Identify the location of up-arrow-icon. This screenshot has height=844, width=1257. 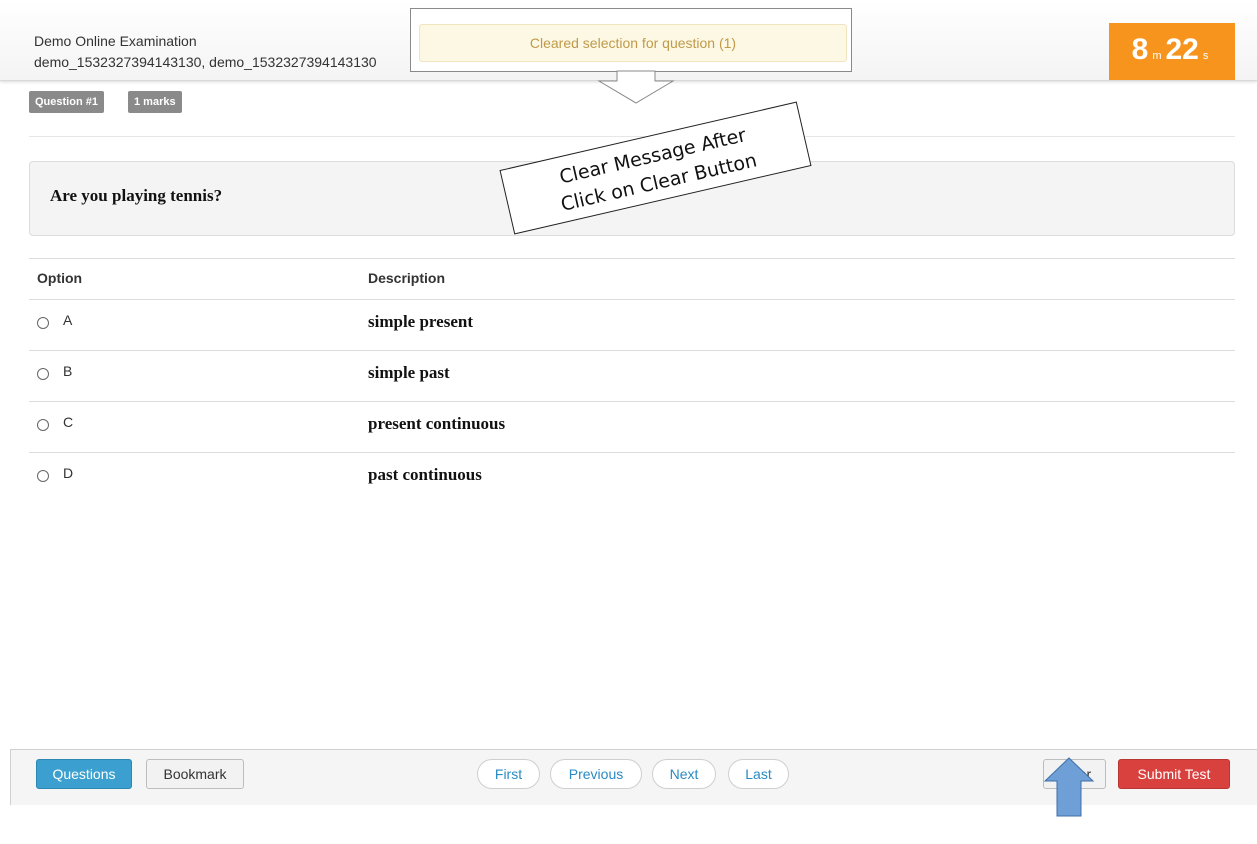
(1069, 787).